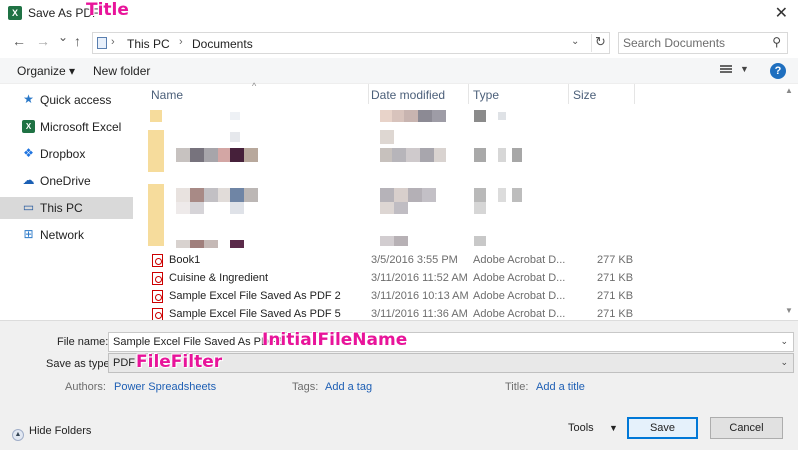  What do you see at coordinates (348, 387) in the screenshot?
I see `add-tag-link: Add a tag` at bounding box center [348, 387].